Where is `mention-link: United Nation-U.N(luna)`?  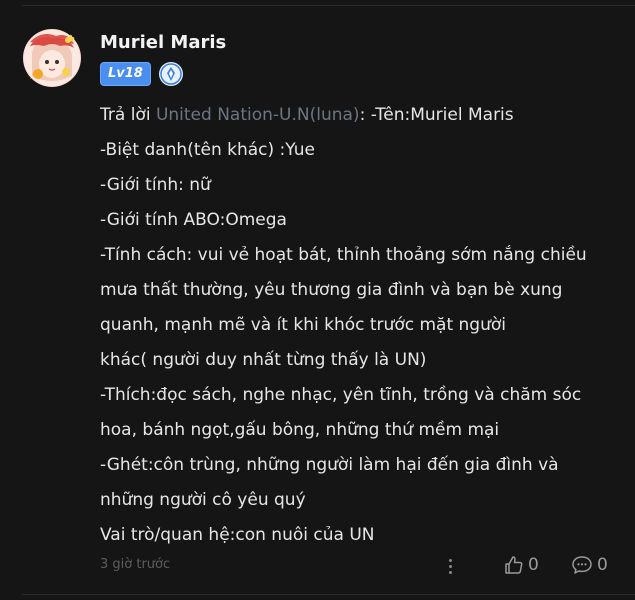 mention-link: United Nation-U.N(luna) is located at coordinates (258, 115).